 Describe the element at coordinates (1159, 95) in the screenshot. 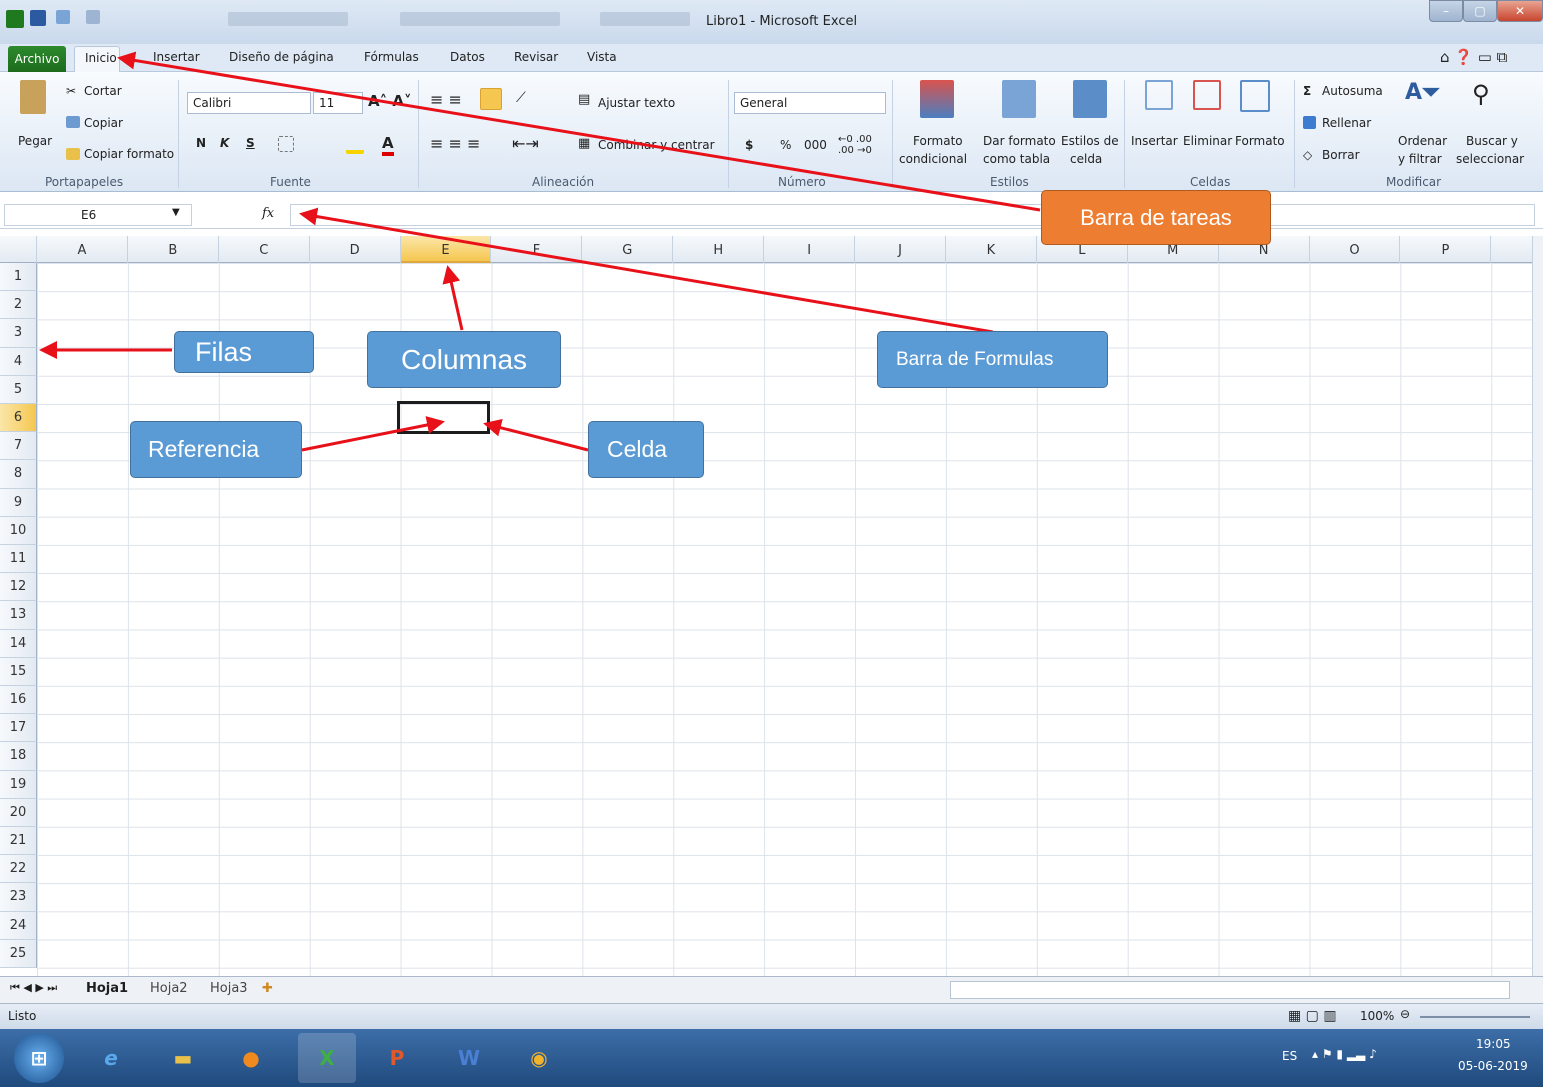

I see `insert-cells-icon` at that location.